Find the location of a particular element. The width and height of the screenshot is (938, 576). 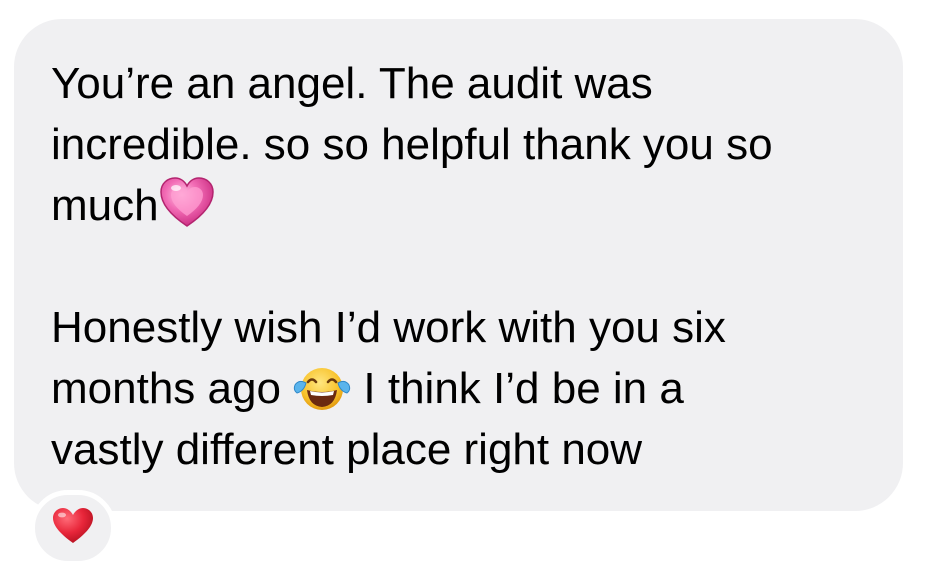

sparkling-heart-icon is located at coordinates (187, 211).